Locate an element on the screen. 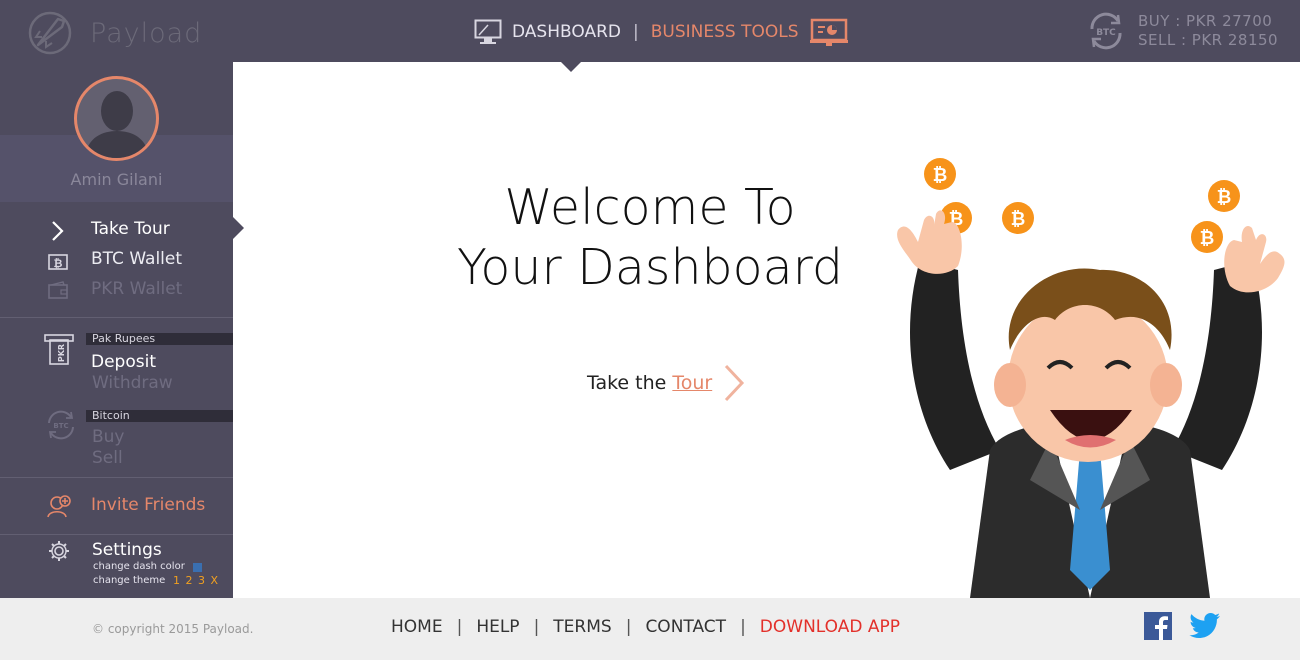  change-dash-color-label: change dash color is located at coordinates (139, 566).